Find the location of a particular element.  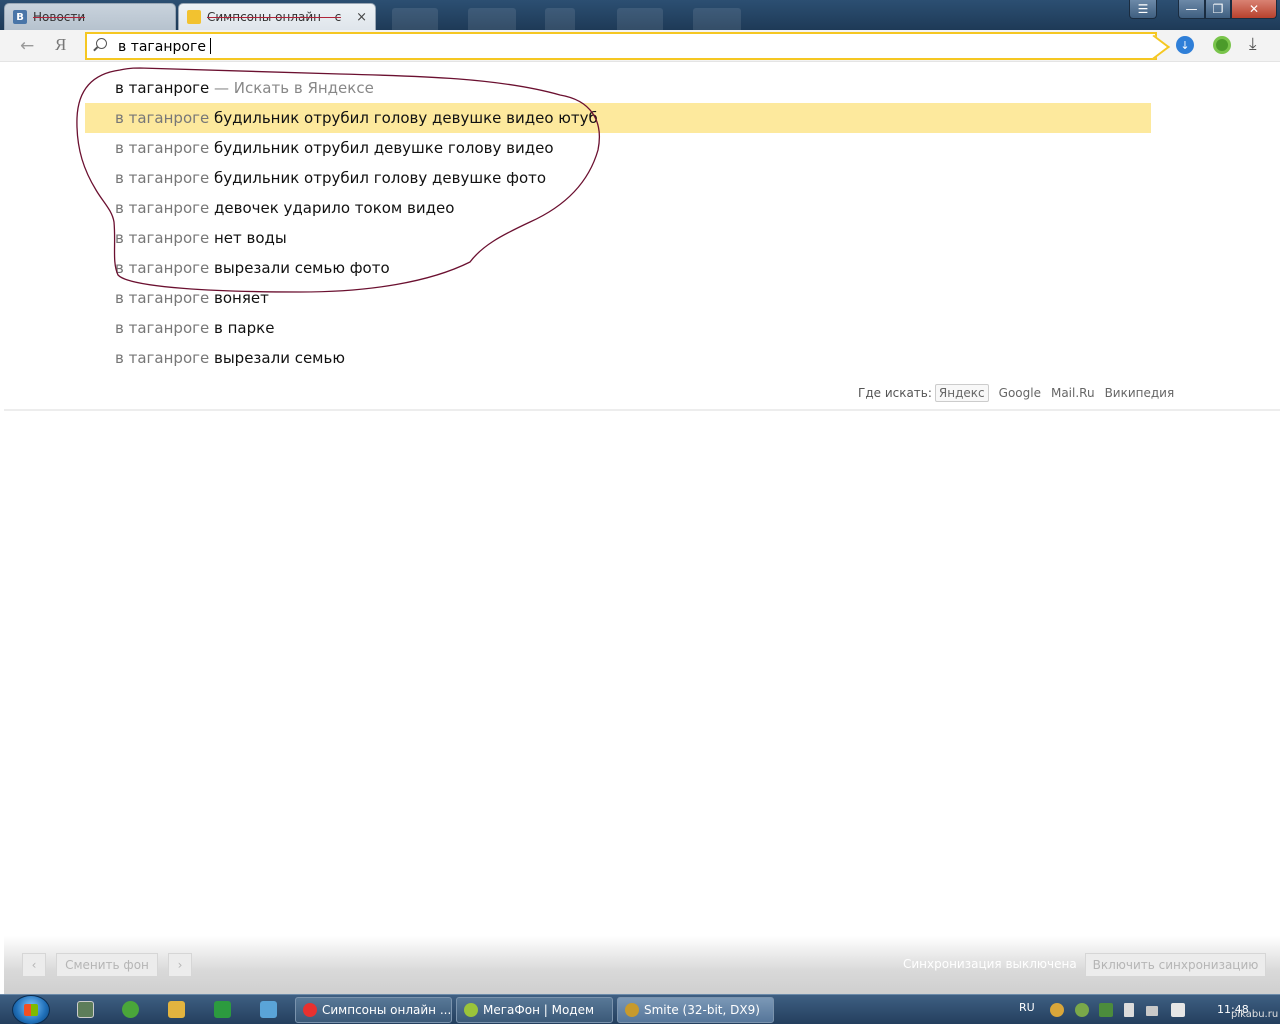

volume-icon is located at coordinates (1178, 1010).